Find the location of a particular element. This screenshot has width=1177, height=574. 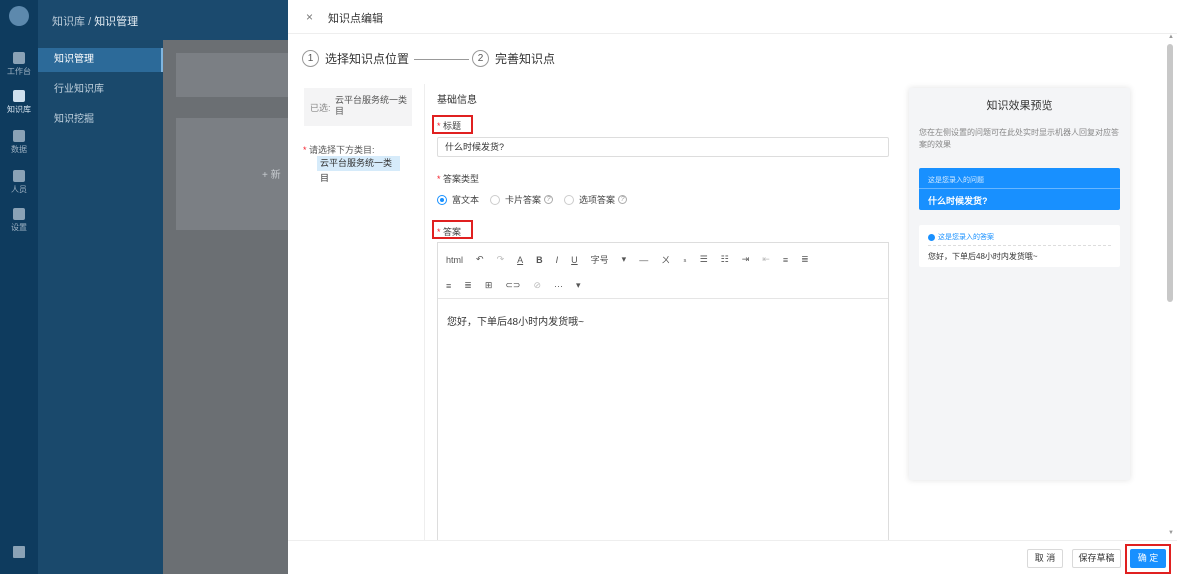

radio-card-answer: 卡片答案? is located at coordinates (522, 199).